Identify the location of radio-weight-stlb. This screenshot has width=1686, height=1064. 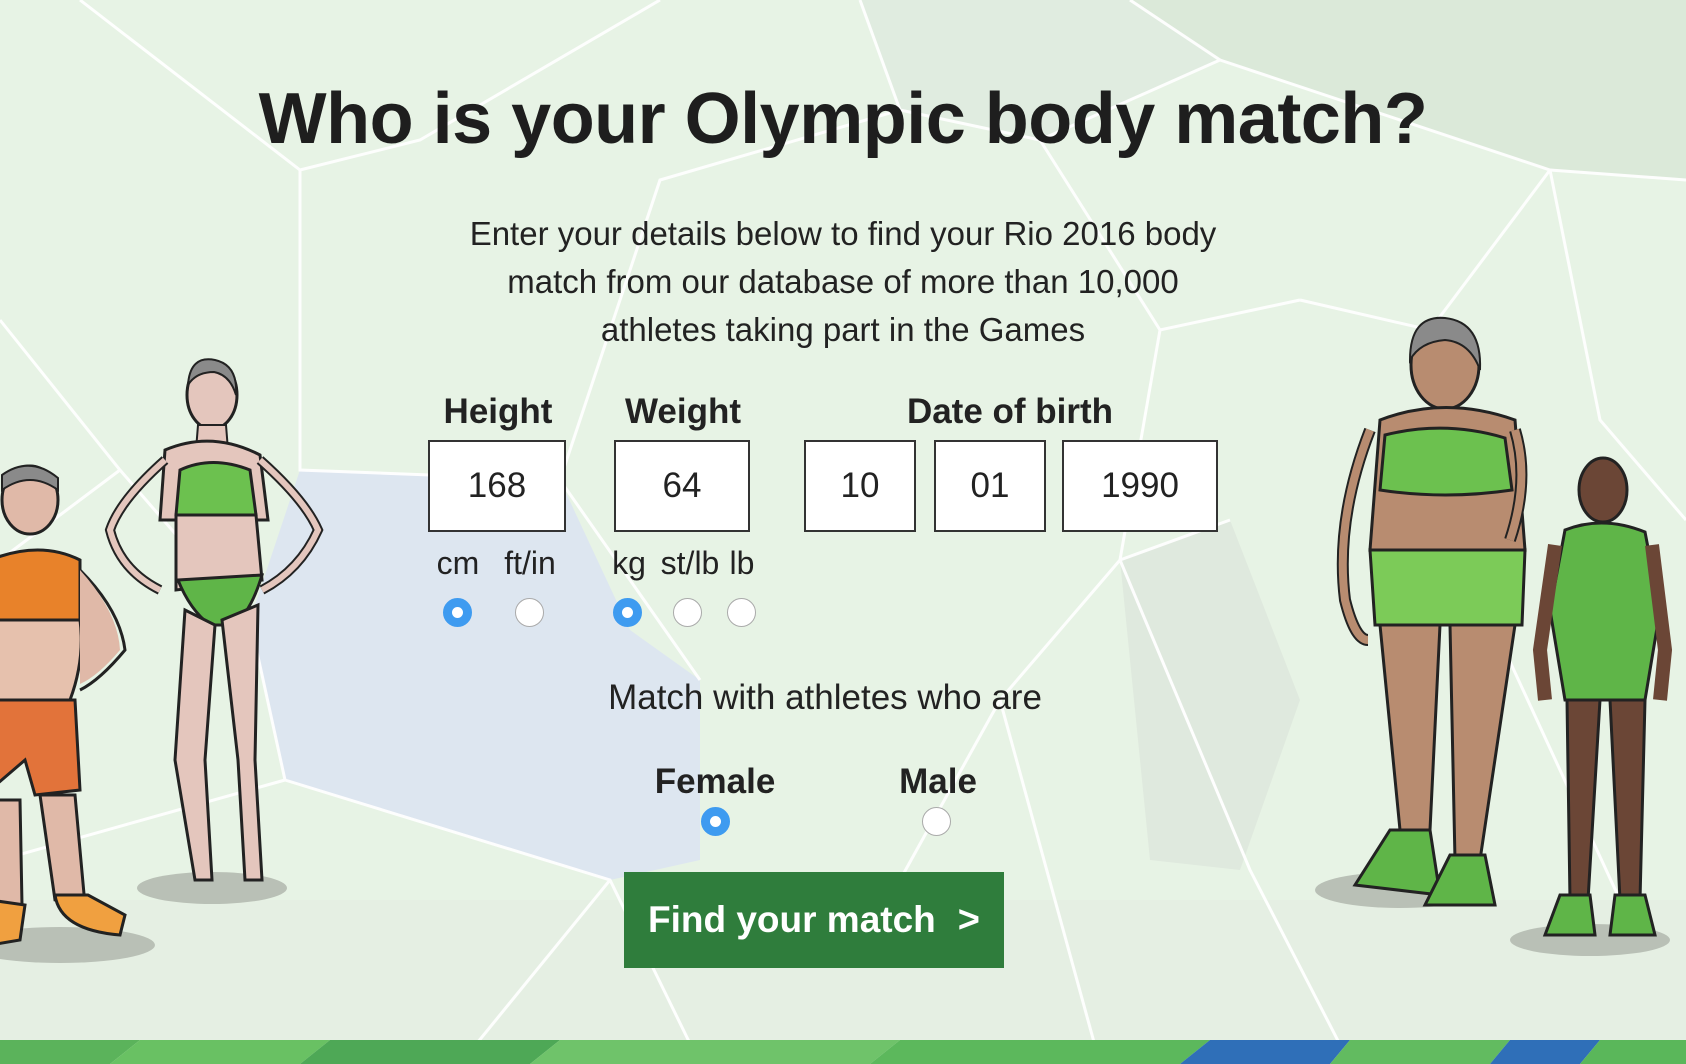
(687, 612).